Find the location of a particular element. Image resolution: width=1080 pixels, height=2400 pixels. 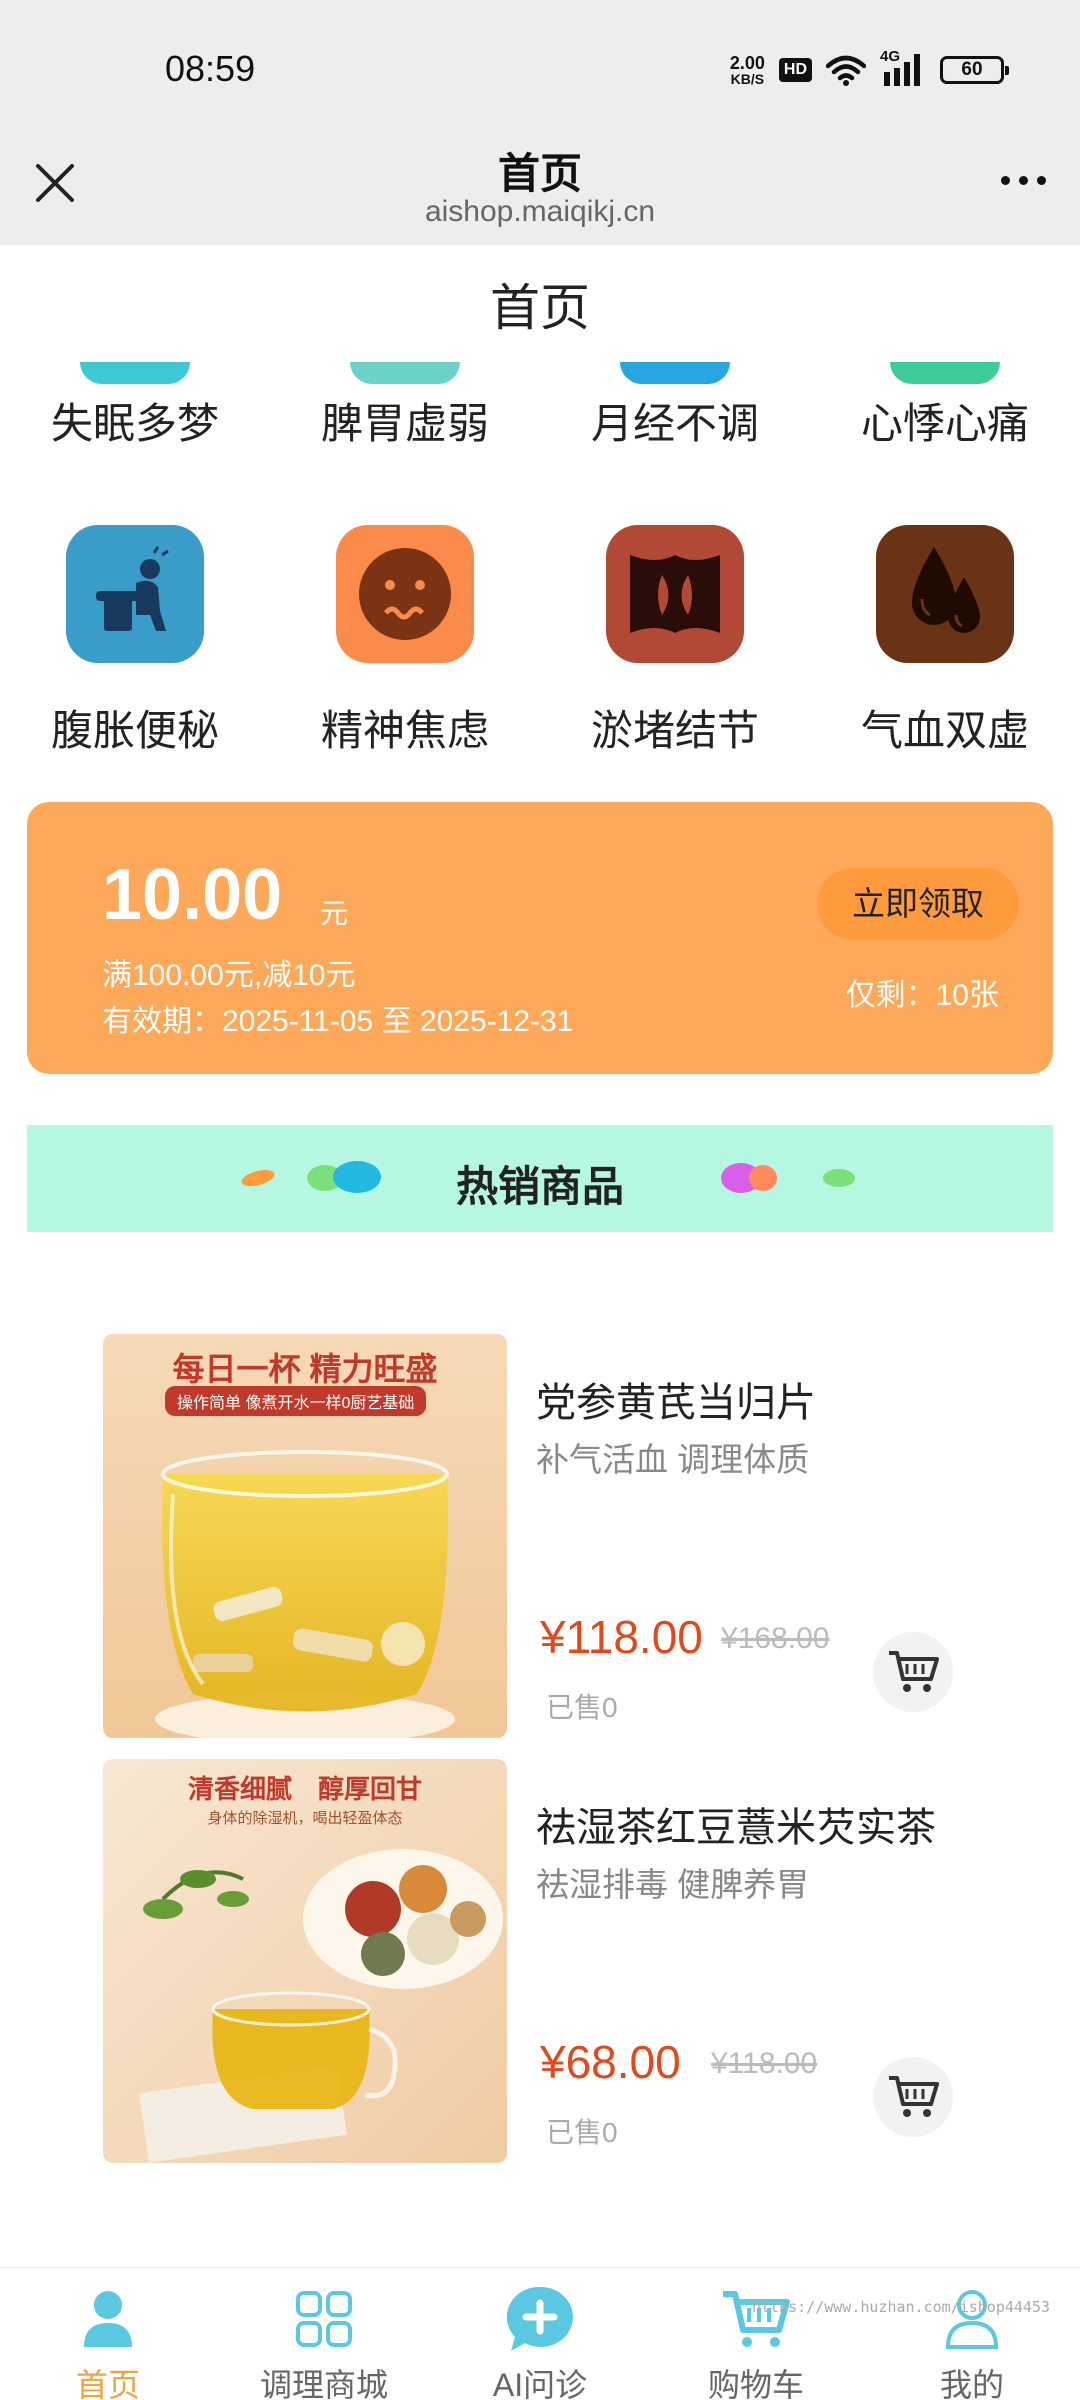

product-image-subcaption: 操作简单 像煮开水一样0厨艺基础 is located at coordinates (296, 1401).